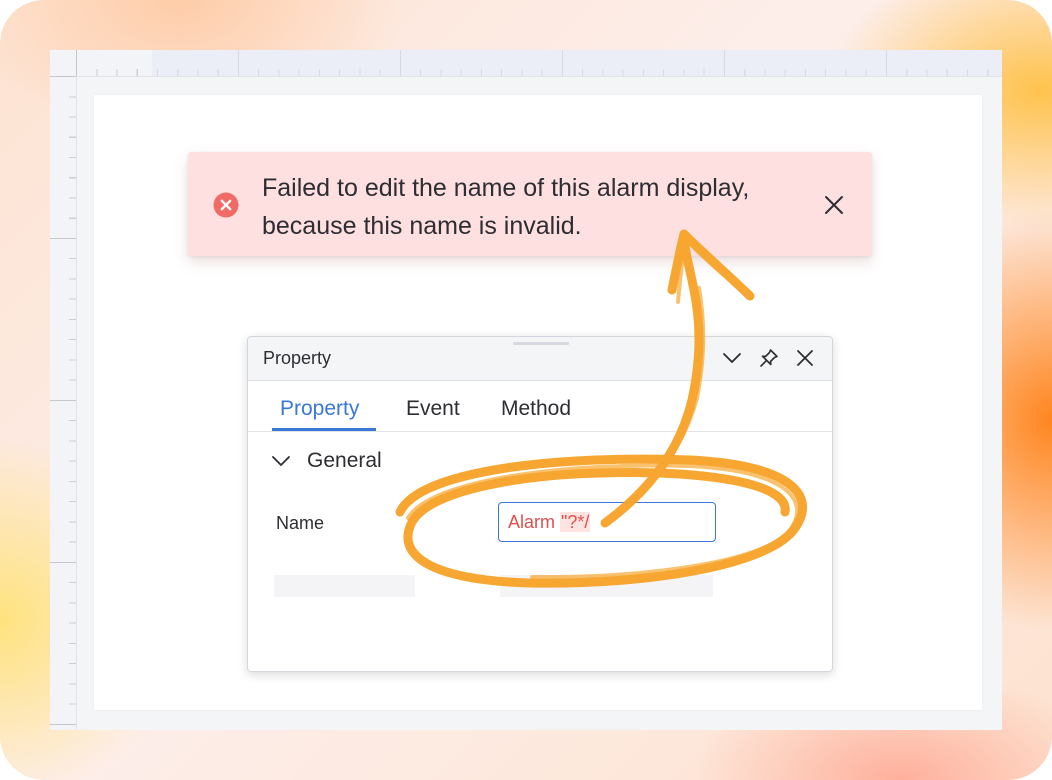 Image resolution: width=1052 pixels, height=780 pixels. I want to click on panel-title: Property, so click(297, 358).